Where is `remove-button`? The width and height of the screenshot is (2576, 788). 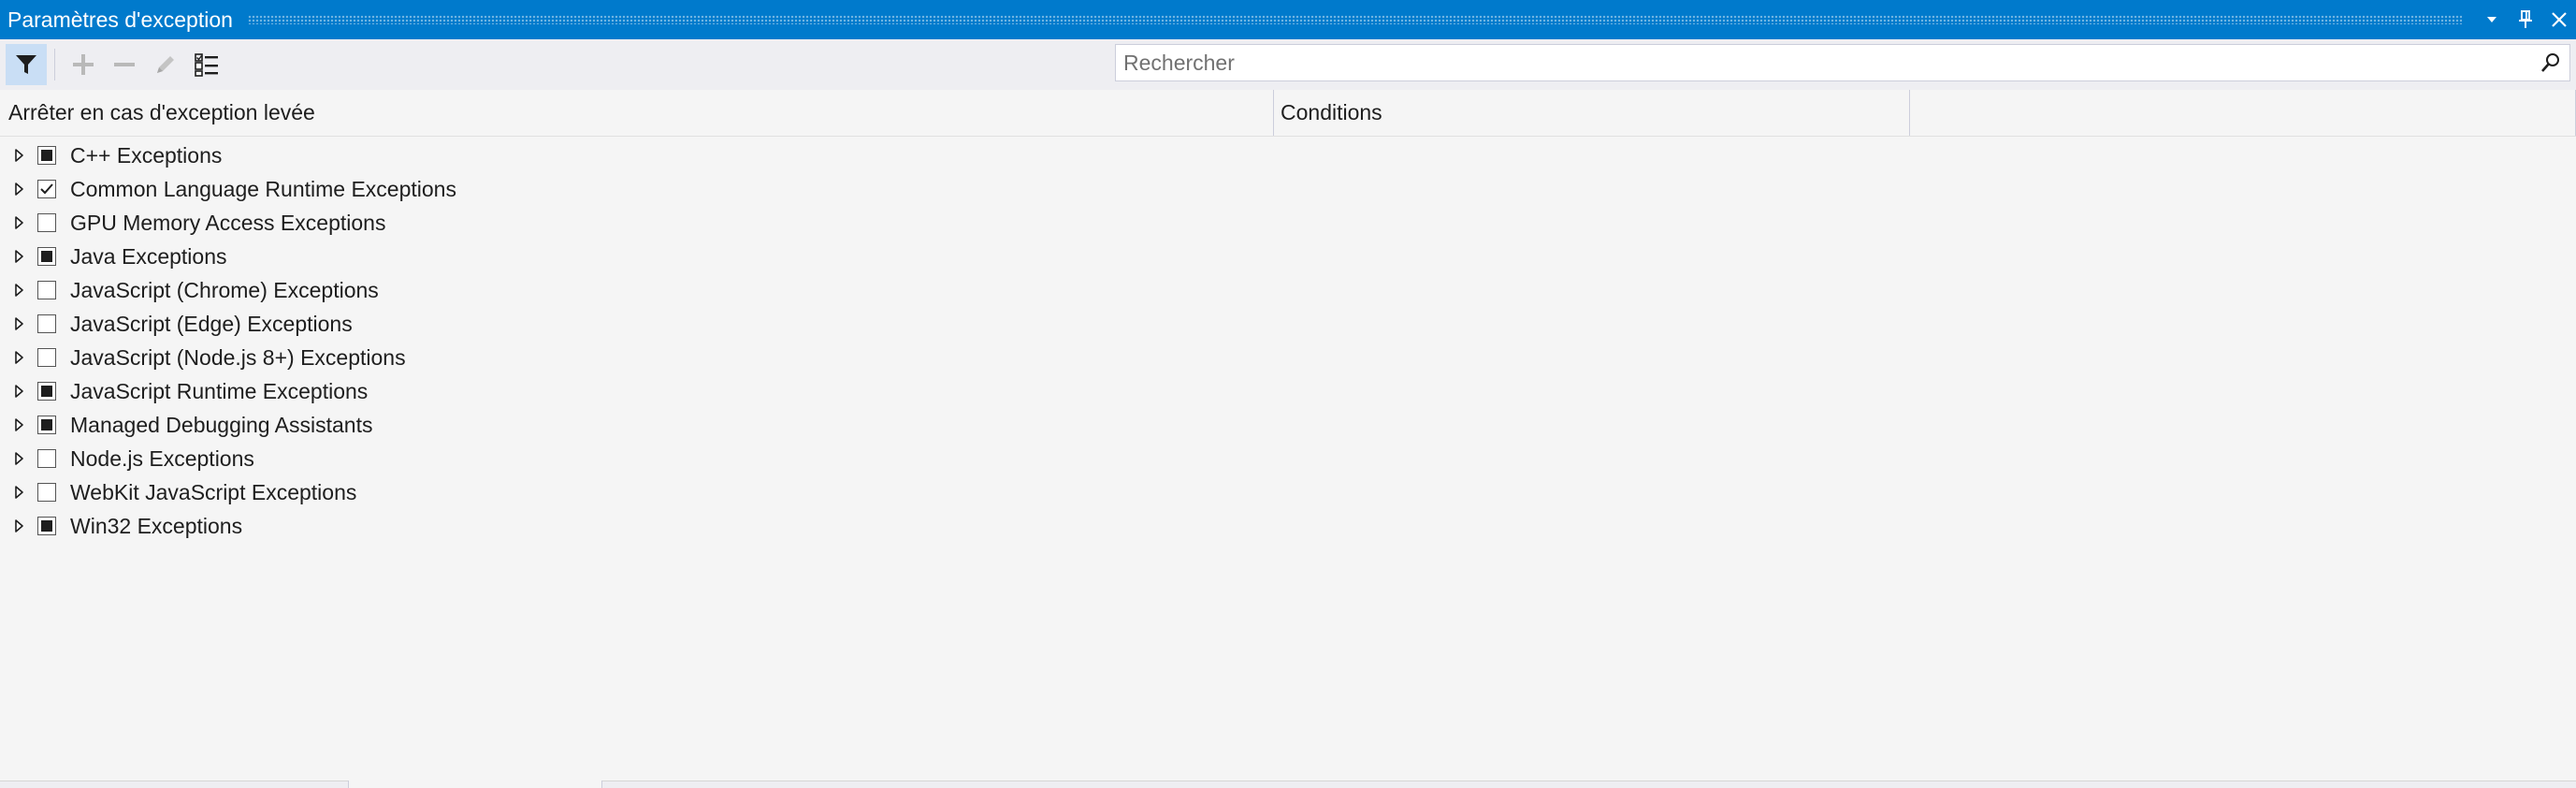
remove-button is located at coordinates (124, 64).